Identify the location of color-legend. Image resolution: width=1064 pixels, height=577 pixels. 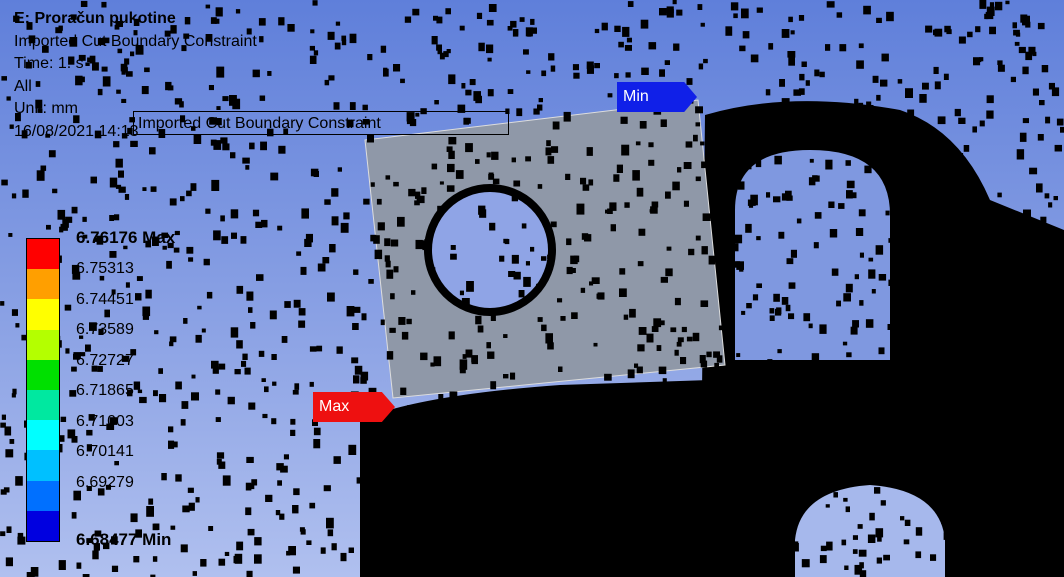
(43, 390).